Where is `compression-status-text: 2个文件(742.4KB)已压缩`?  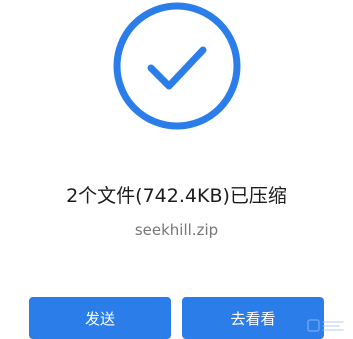 compression-status-text: 2个文件(742.4KB)已压缩 is located at coordinates (176, 196).